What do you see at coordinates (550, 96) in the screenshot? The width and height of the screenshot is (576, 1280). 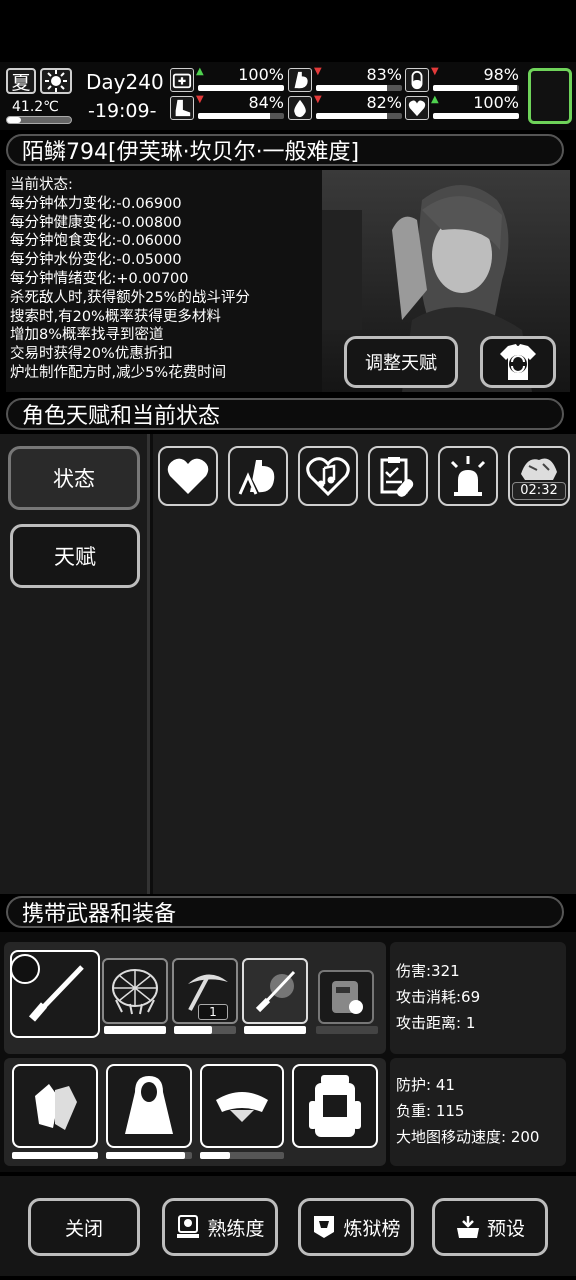 I see `quick-slot` at bounding box center [550, 96].